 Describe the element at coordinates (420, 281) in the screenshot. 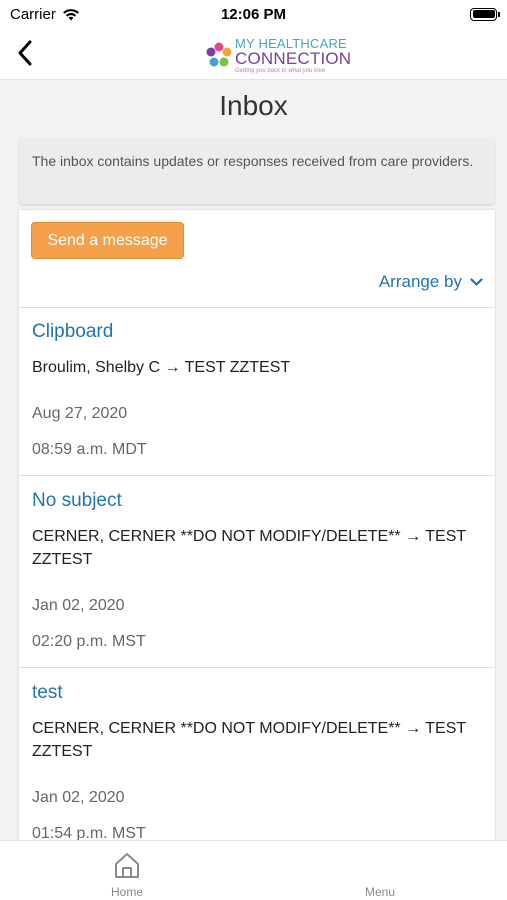

I see `arrange-by-label: Arrange by` at that location.